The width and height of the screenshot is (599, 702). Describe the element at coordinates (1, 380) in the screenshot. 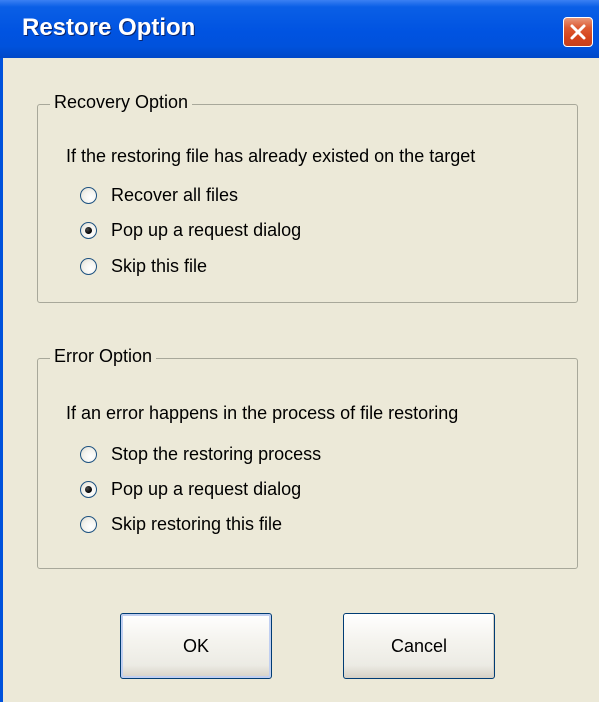

I see `window-border` at that location.